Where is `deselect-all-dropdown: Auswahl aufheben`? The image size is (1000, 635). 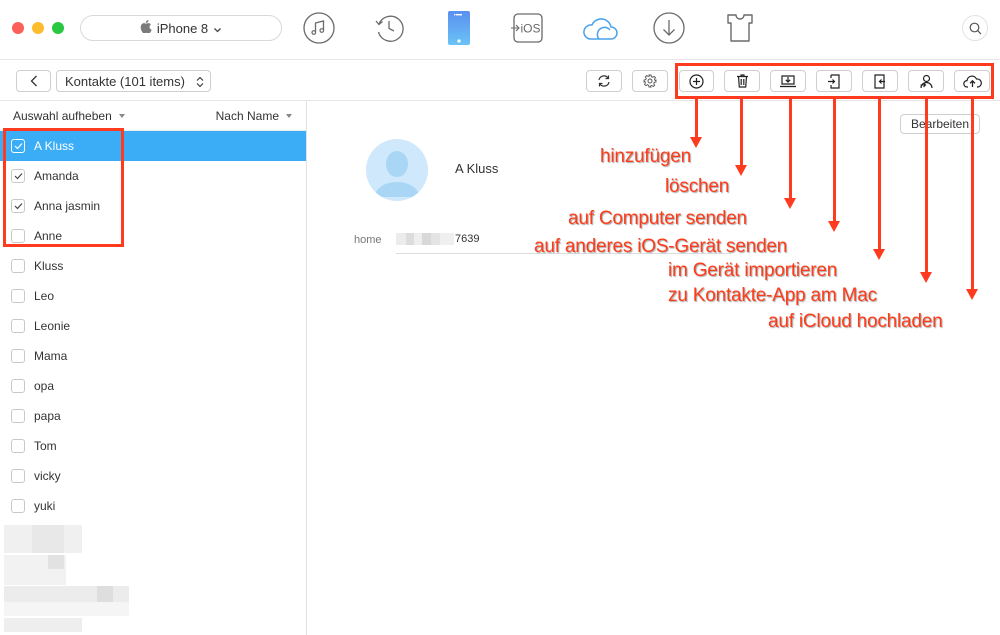
deselect-all-dropdown: Auswahl aufheben is located at coordinates (69, 116).